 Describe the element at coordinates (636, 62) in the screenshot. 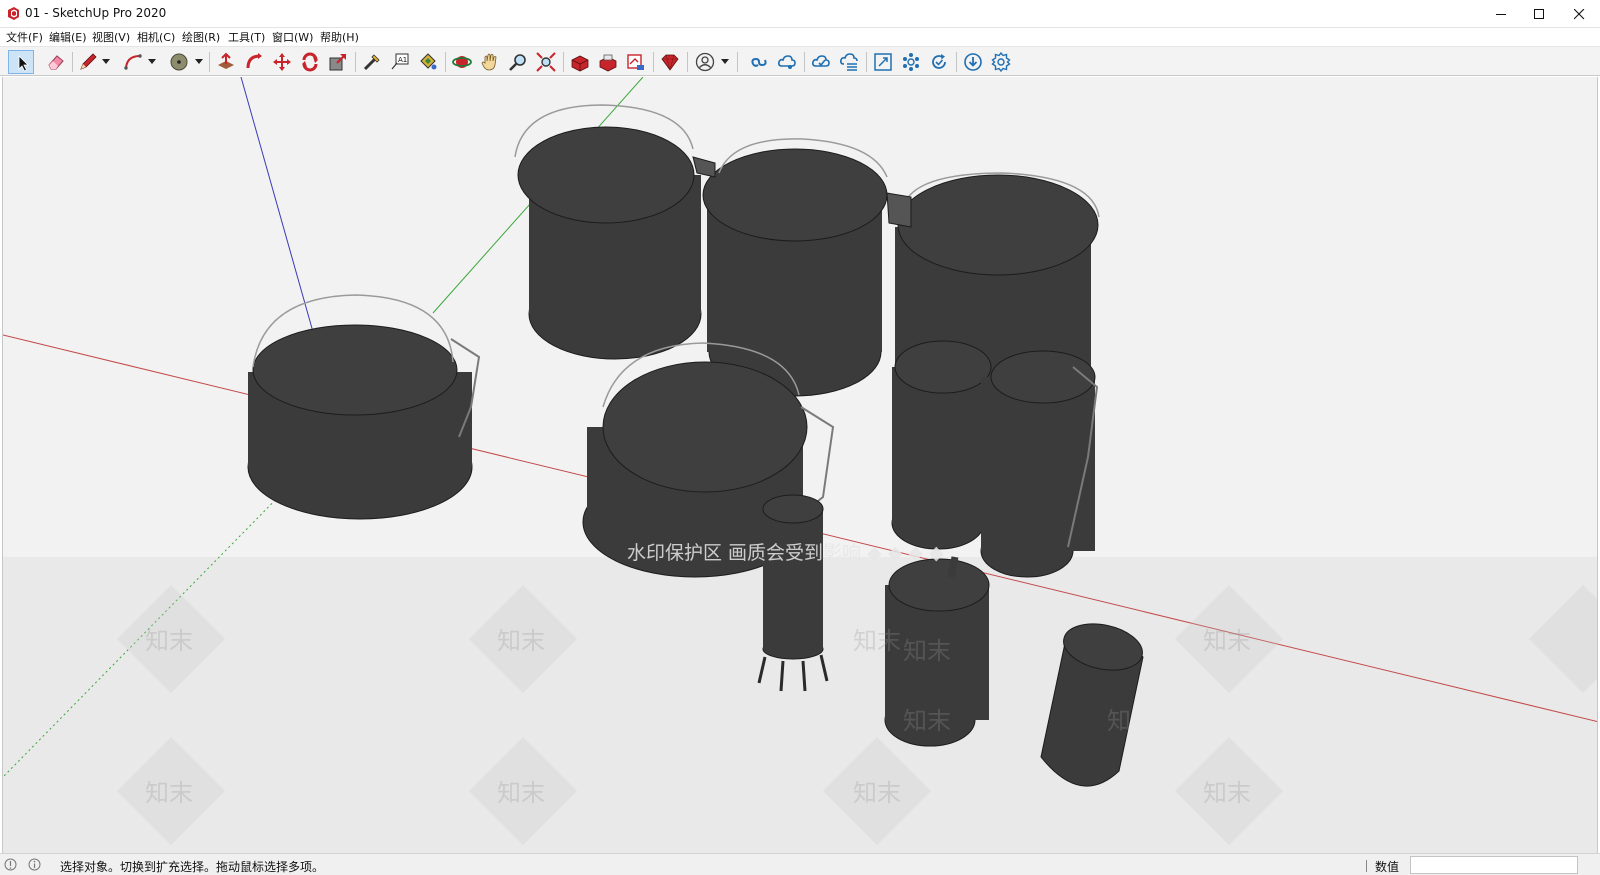

I see `send-to-layout-button` at that location.